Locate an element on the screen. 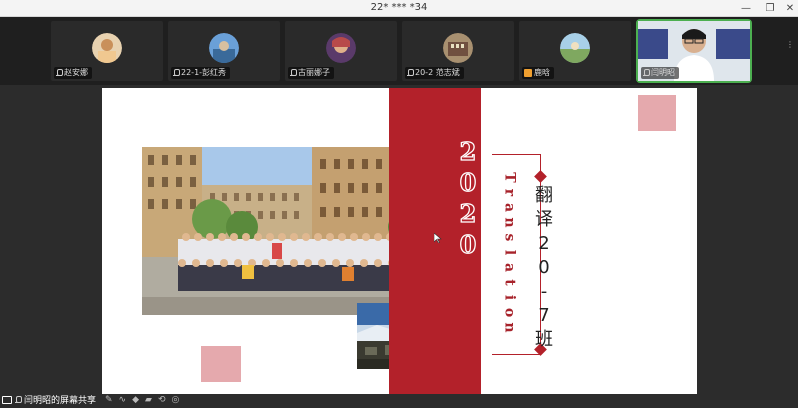 The image size is (798, 408). participant-tile: 古丽娜子 is located at coordinates (341, 51).